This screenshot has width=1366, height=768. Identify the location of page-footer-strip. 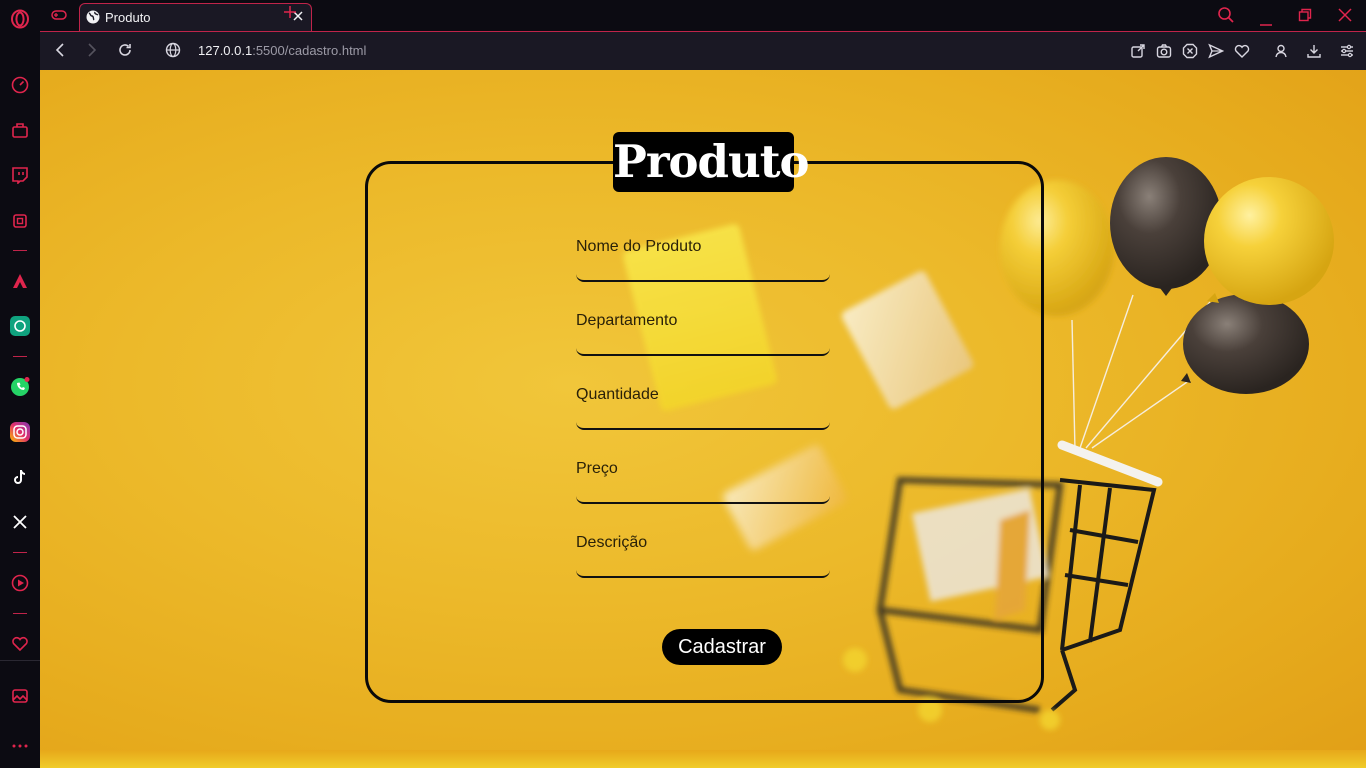
(703, 759).